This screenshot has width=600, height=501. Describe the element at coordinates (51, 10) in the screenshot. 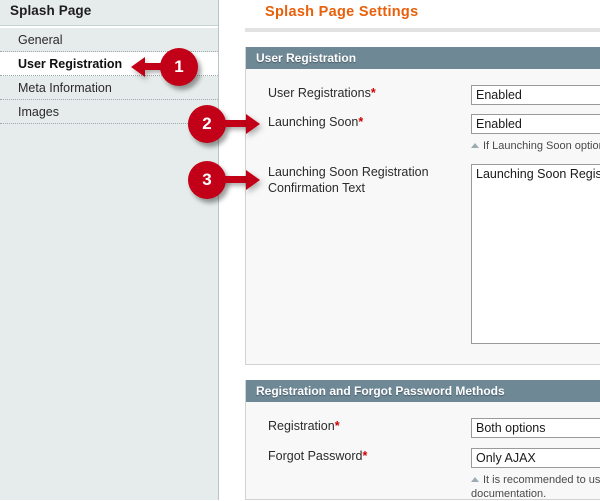

I see `sidebar-title: Splash Page` at that location.